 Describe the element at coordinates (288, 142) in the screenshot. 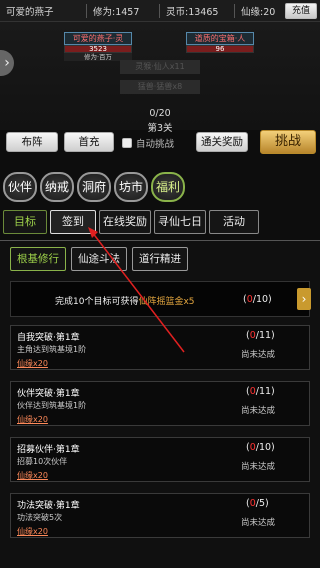

I see `challenge-button: 挑战` at that location.